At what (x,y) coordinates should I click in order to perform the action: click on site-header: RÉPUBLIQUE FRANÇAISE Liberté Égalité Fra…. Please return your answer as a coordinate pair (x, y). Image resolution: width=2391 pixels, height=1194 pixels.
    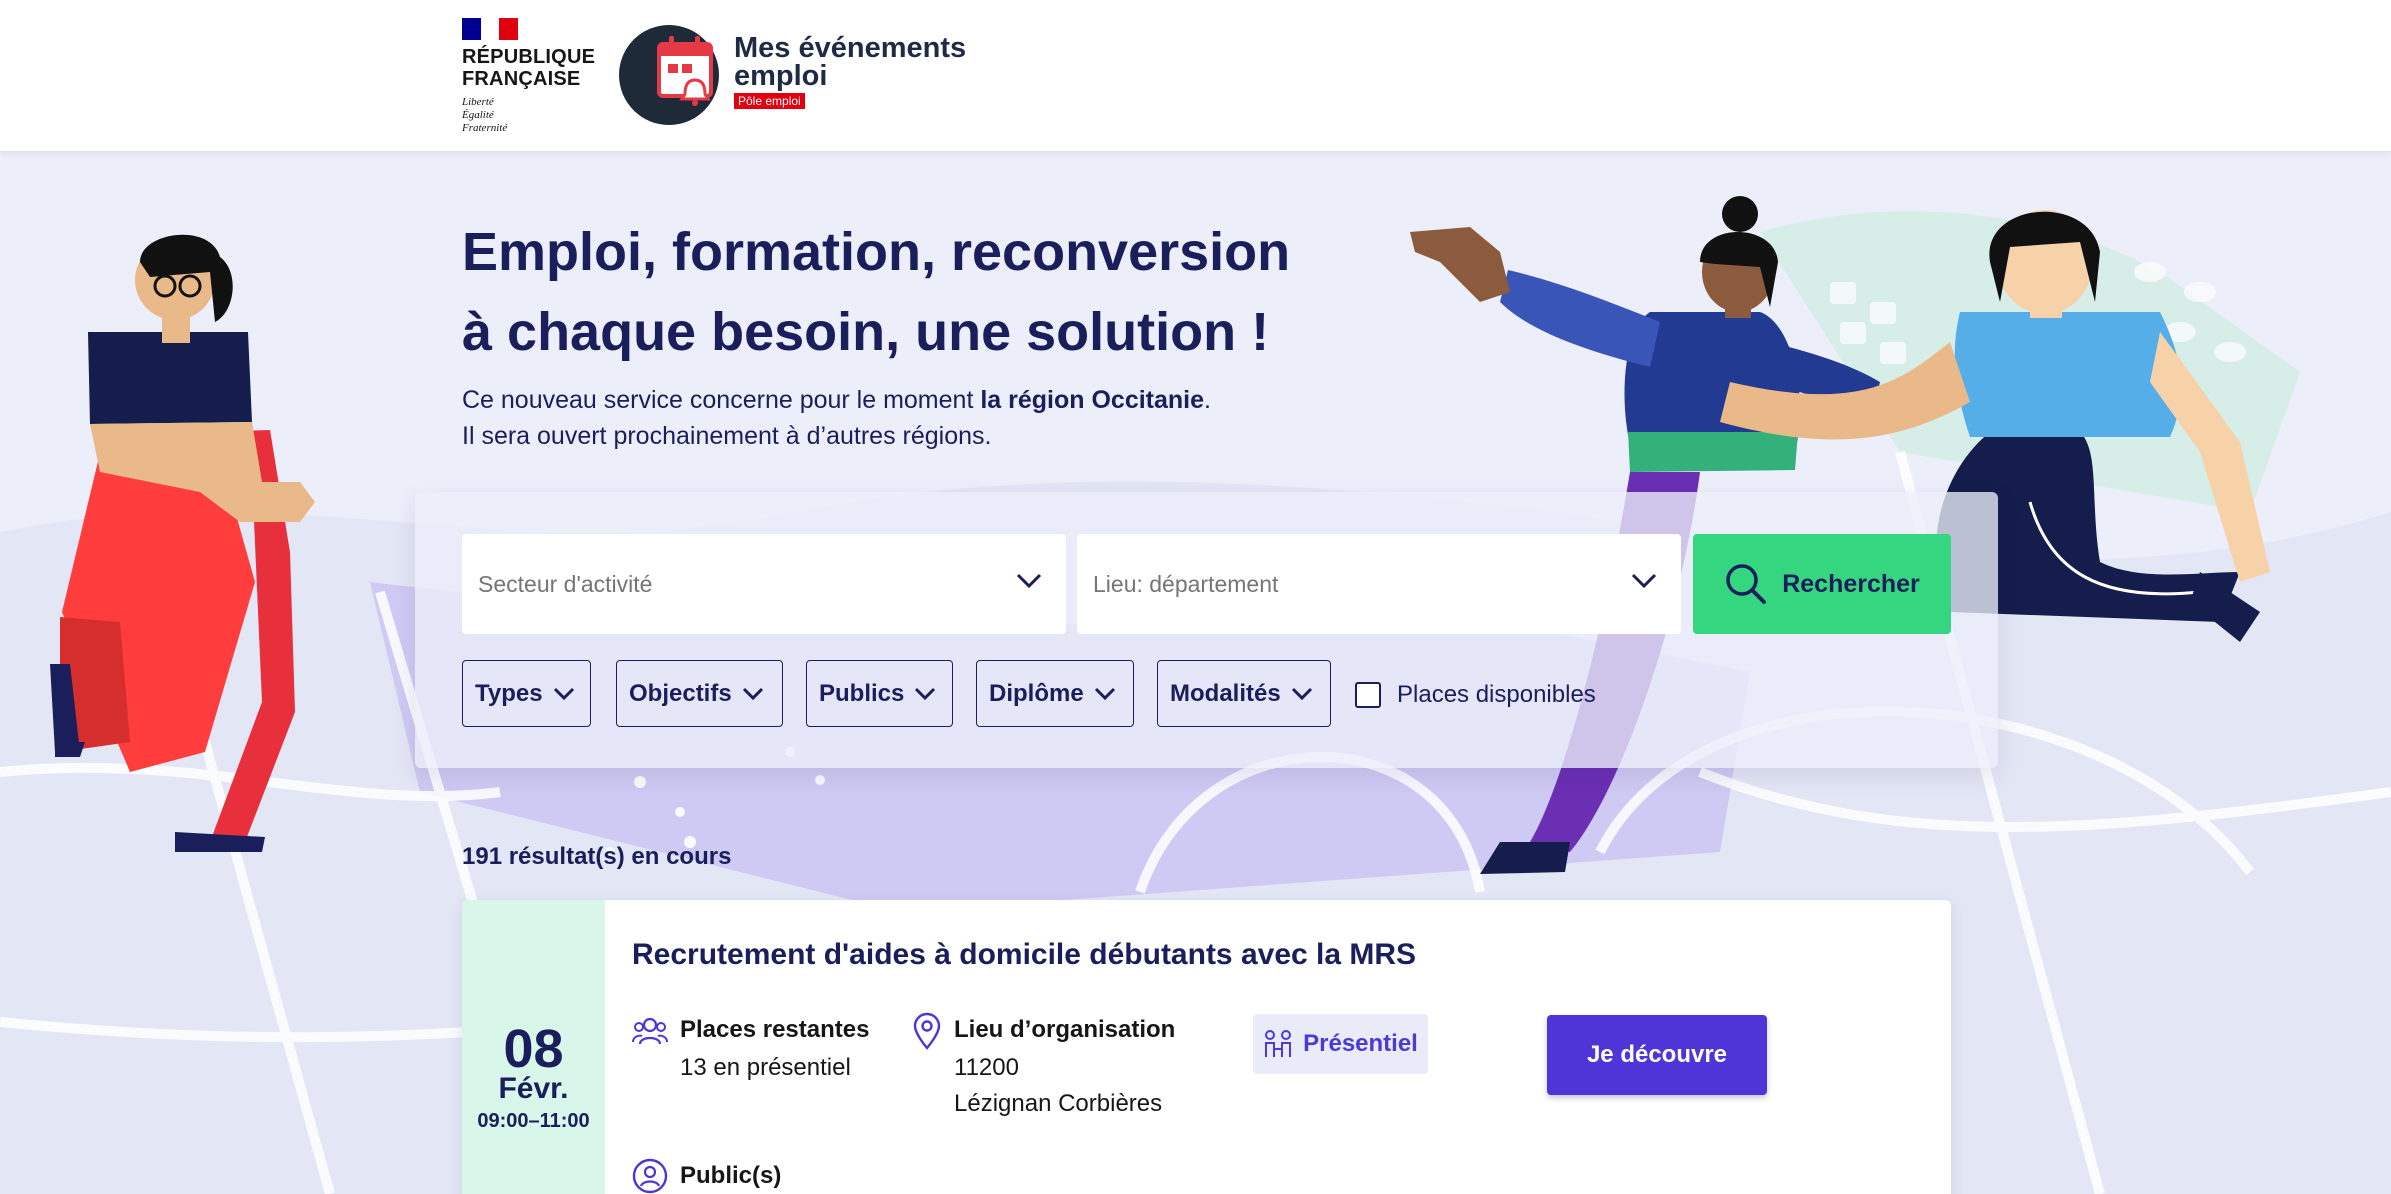
    Looking at the image, I should click on (1195, 76).